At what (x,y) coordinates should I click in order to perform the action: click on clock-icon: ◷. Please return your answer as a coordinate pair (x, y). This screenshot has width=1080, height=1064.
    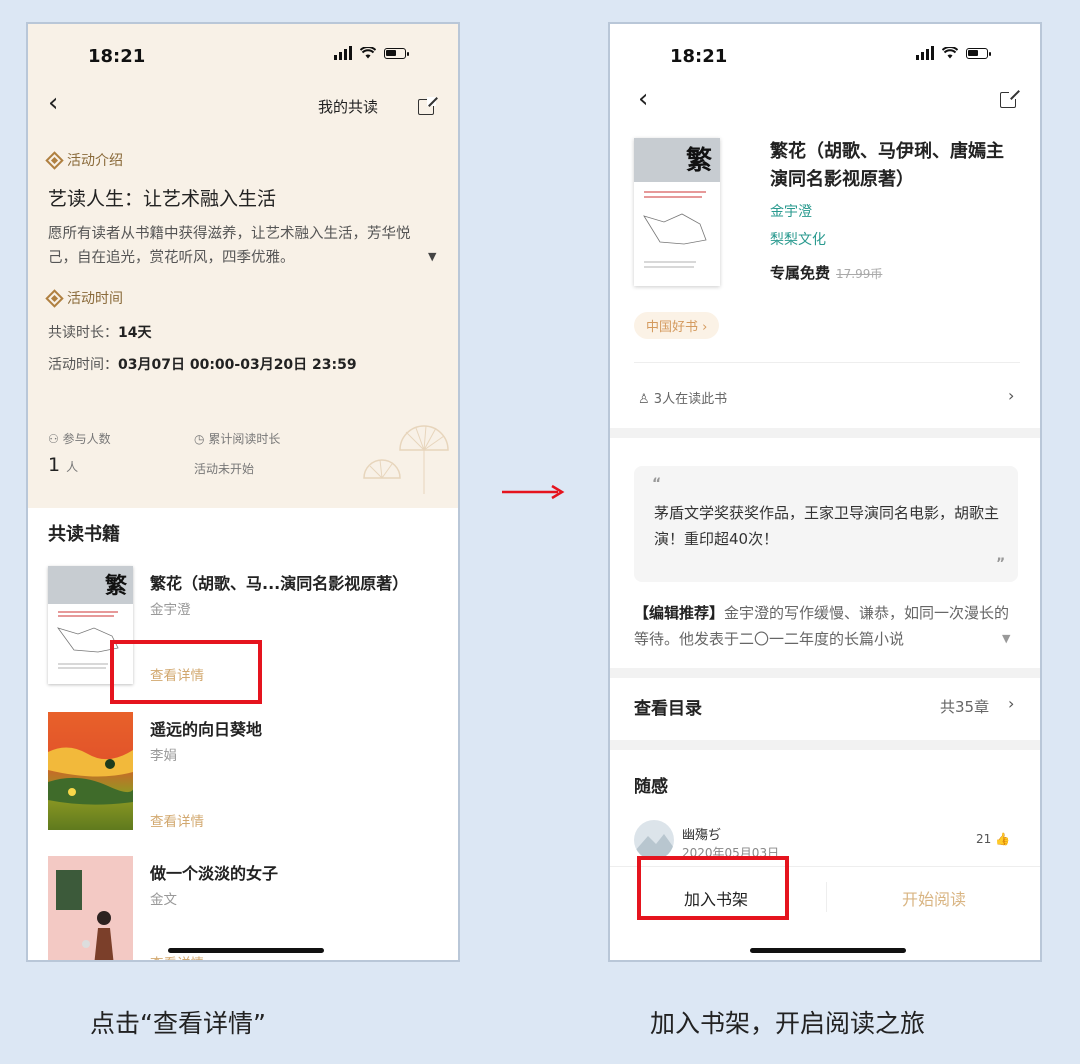
    Looking at the image, I should click on (199, 439).